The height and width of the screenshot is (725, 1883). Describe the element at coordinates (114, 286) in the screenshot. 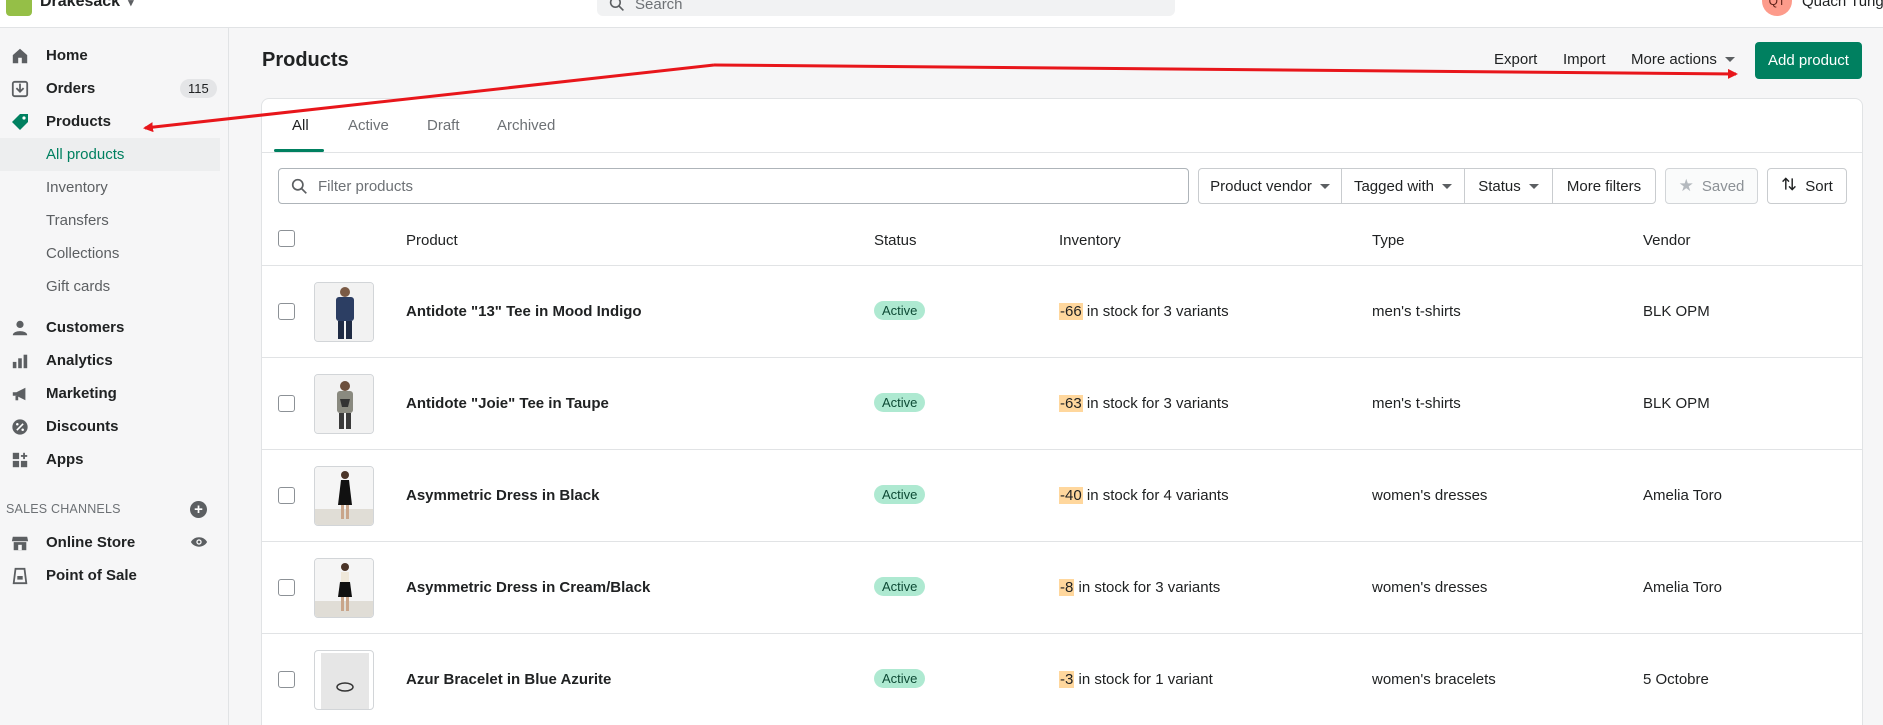

I see `sidebar-item-gift-cards: Gift cards` at that location.